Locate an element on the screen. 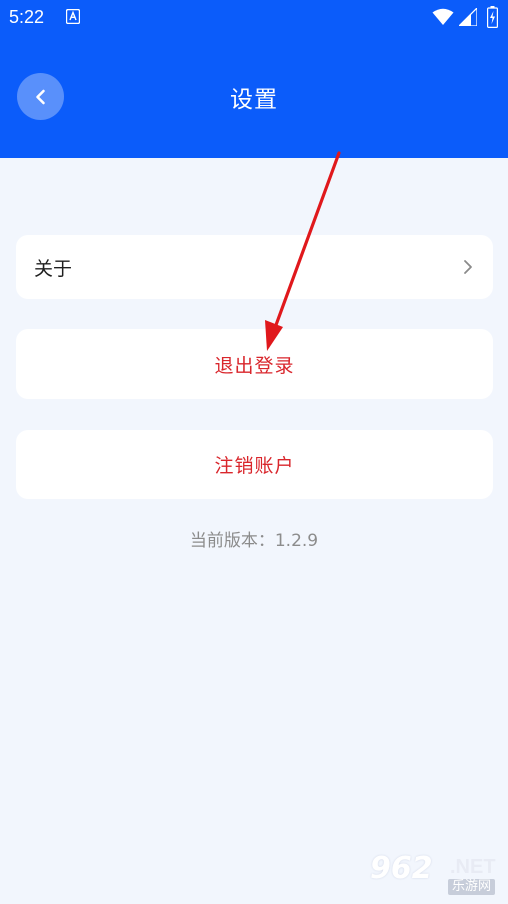  delete-account-label: 注销账户 is located at coordinates (254, 466).